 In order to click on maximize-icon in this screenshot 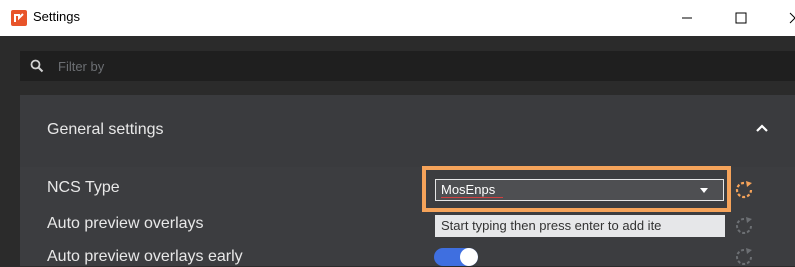, I will do `click(741, 18)`.